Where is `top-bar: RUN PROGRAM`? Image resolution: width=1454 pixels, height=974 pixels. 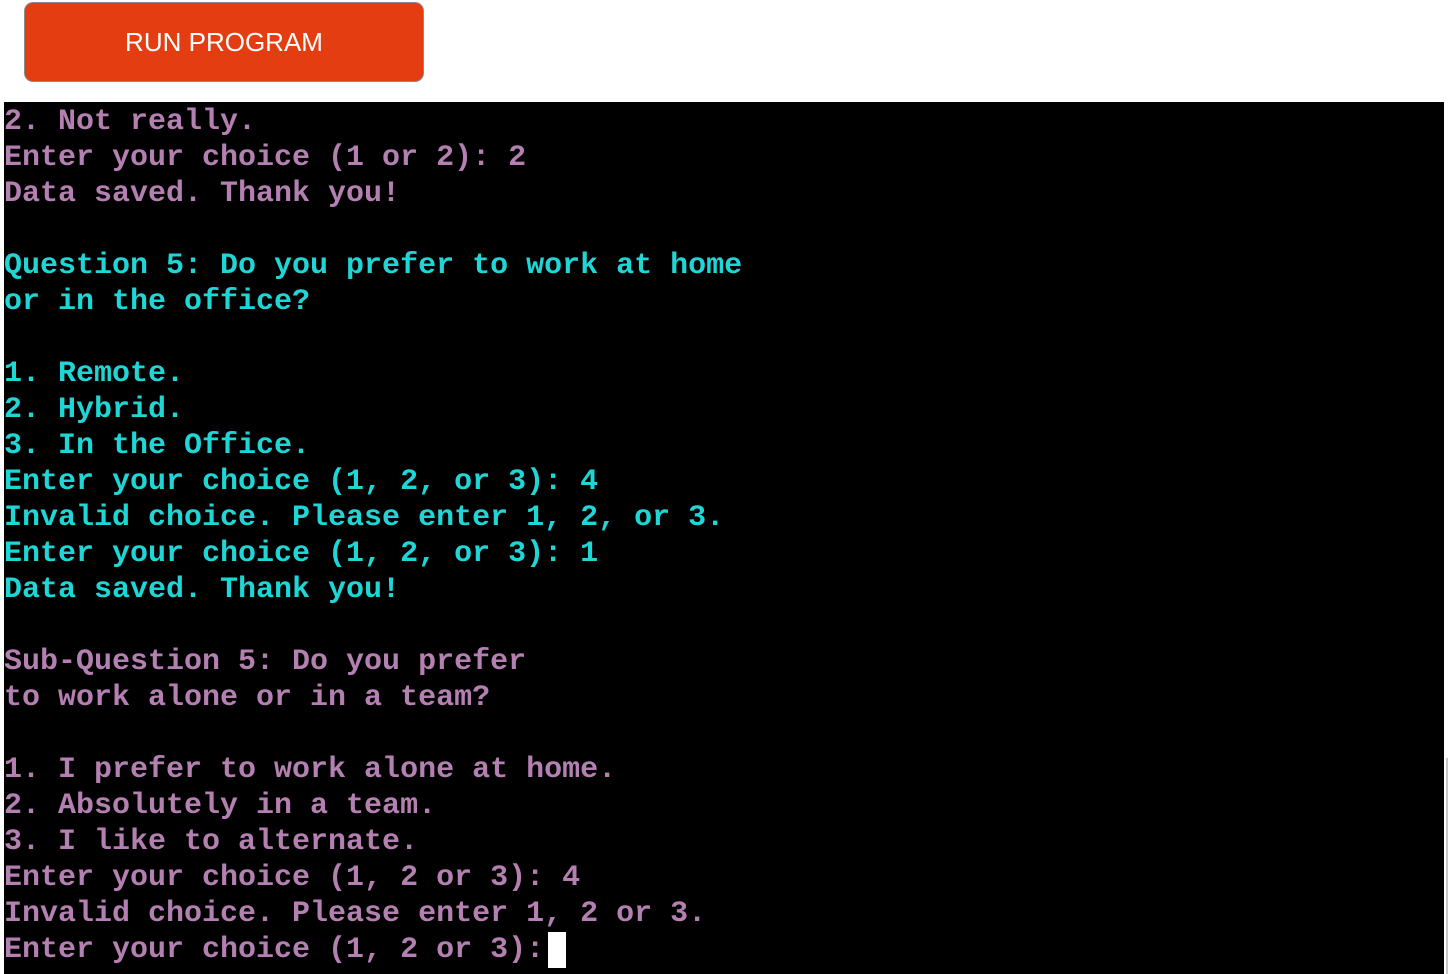
top-bar: RUN PROGRAM is located at coordinates (727, 51).